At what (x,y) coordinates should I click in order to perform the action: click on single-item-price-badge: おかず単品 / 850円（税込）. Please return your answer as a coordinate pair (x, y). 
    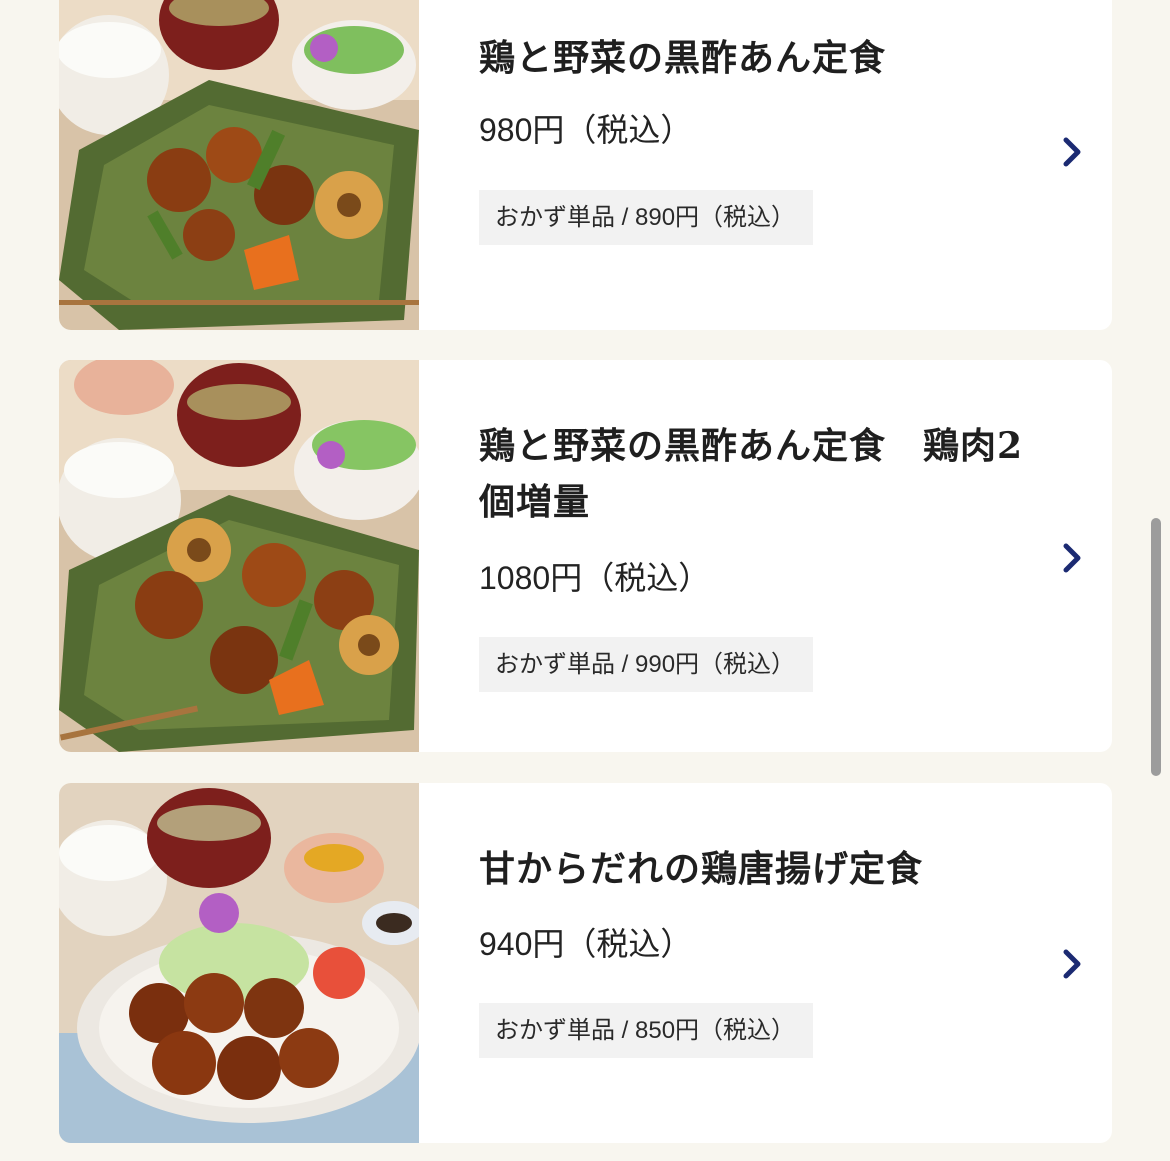
    Looking at the image, I should click on (646, 1030).